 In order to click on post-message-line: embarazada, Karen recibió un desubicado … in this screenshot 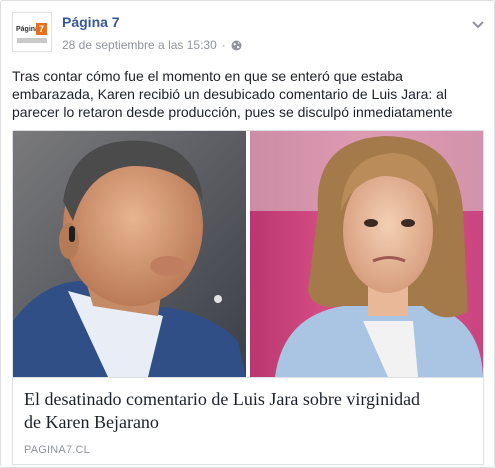, I will do `click(230, 94)`.